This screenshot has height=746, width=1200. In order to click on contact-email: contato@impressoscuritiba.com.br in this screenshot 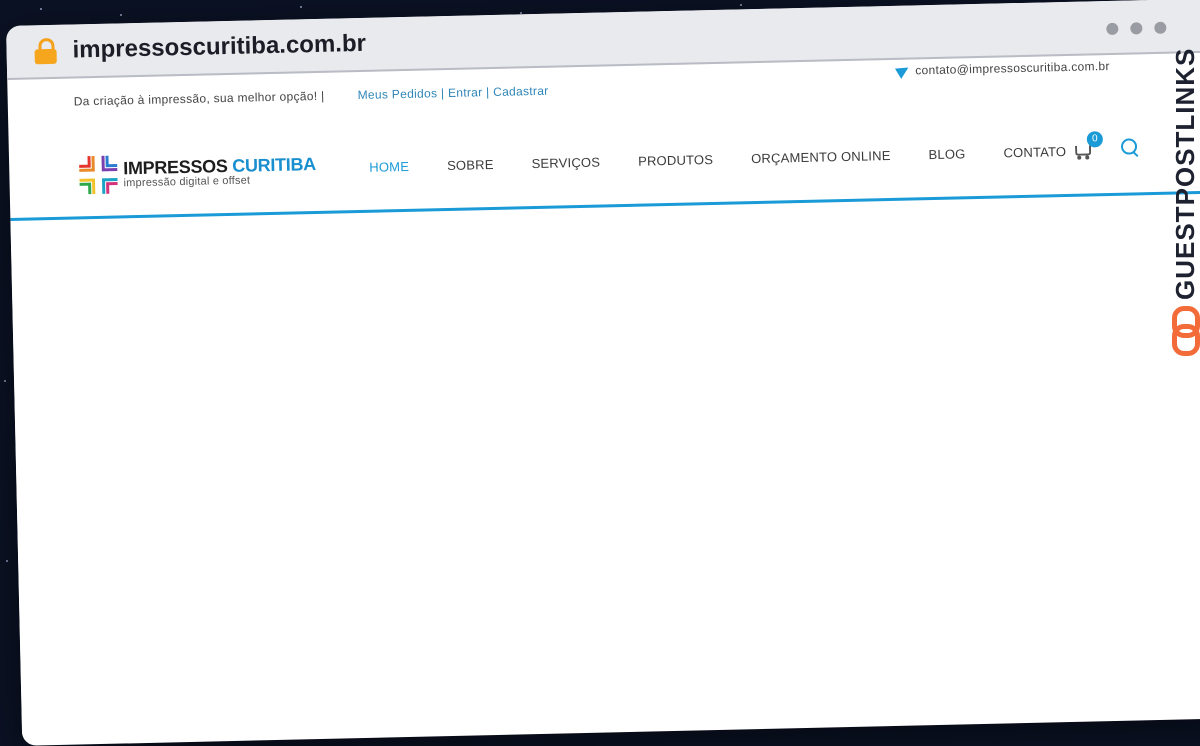, I will do `click(1002, 69)`.